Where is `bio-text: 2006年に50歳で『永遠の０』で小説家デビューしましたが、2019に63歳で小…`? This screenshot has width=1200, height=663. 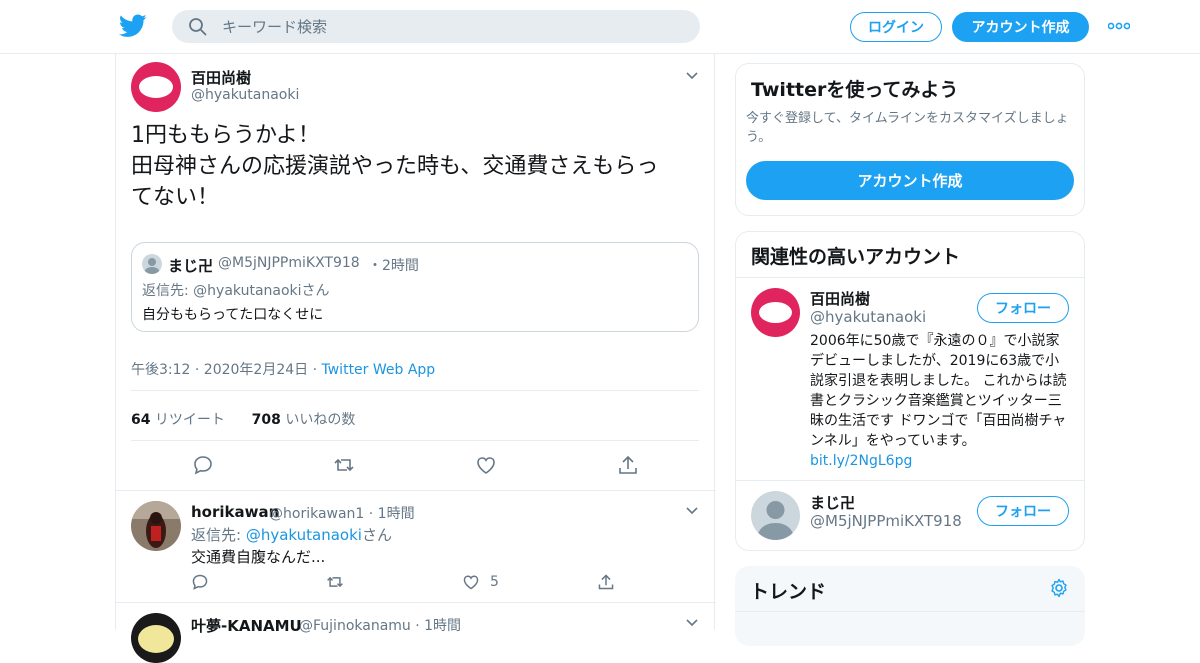 bio-text: 2006年に50歳で『永遠の０』で小説家デビューしましたが、2019に63歳で小… is located at coordinates (938, 391).